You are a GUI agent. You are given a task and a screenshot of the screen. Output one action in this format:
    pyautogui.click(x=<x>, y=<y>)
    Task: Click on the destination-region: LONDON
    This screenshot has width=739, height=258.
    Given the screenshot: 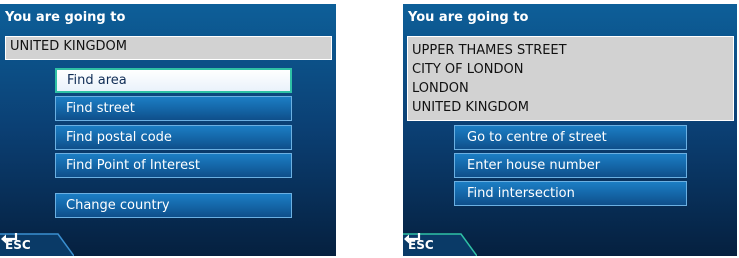 What is the action you would take?
    pyautogui.click(x=440, y=88)
    